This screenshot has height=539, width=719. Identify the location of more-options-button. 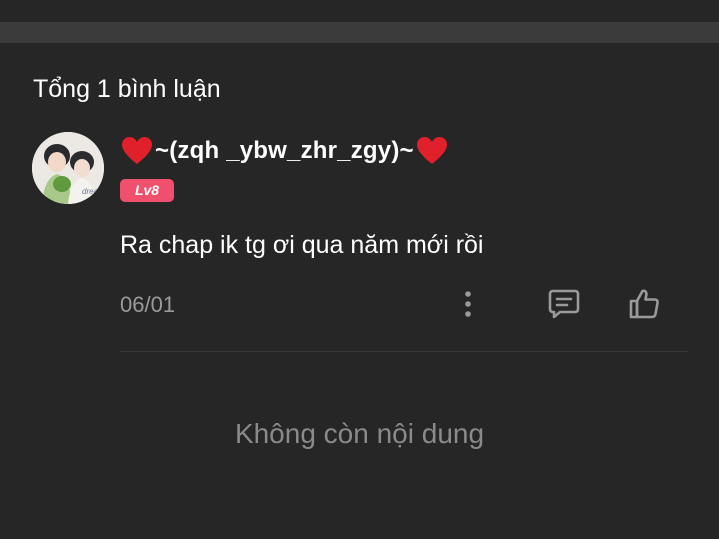
(468, 304).